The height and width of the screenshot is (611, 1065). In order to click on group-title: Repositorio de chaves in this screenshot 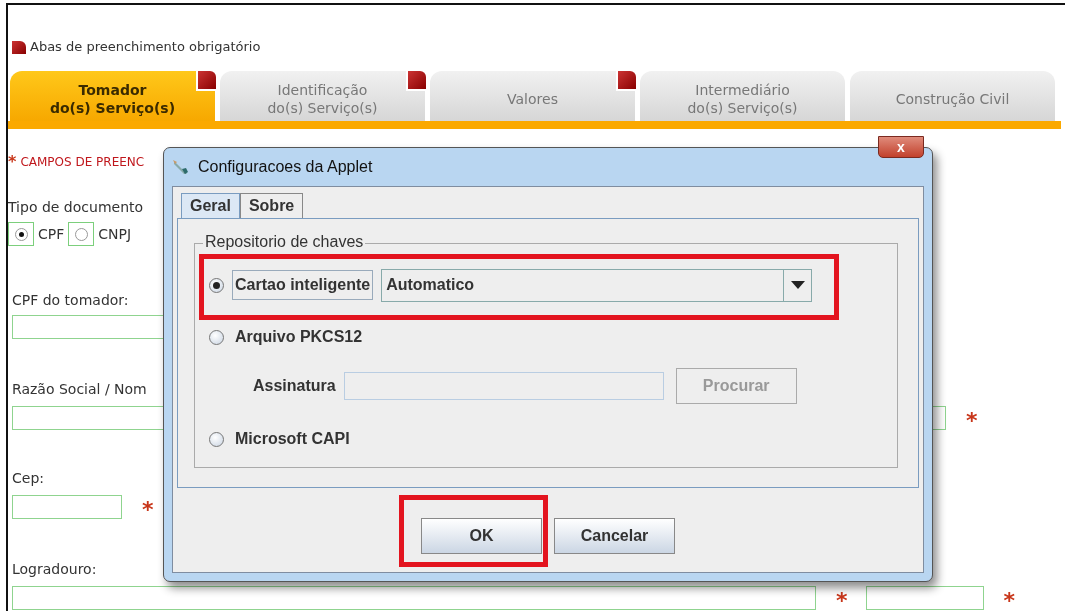, I will do `click(284, 242)`.